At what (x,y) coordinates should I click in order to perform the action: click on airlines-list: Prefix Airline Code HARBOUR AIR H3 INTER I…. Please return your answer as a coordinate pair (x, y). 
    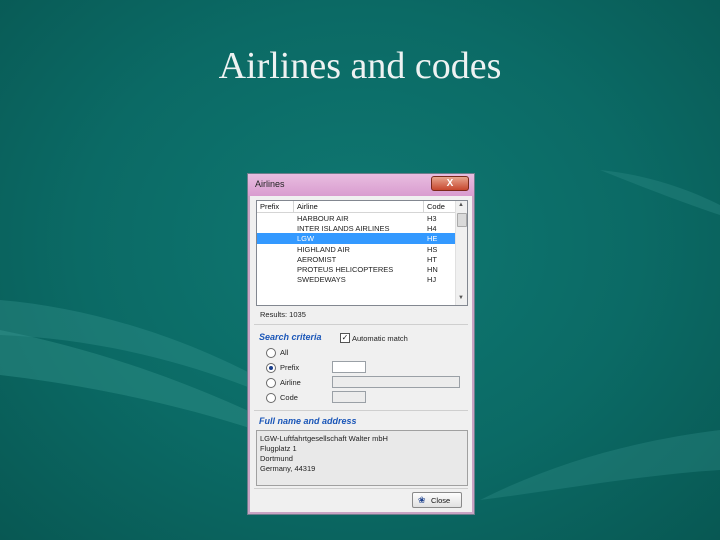
    Looking at the image, I should click on (362, 253).